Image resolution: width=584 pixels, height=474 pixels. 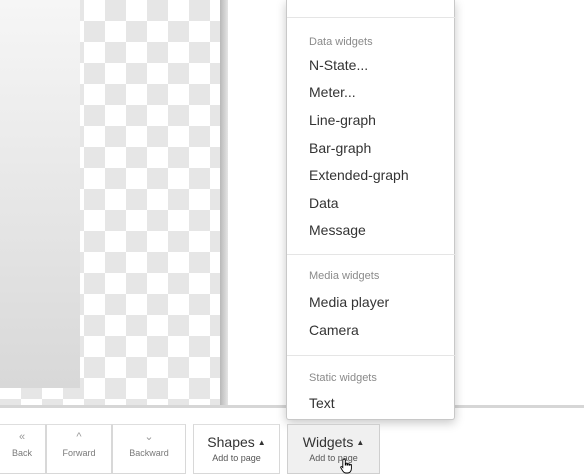 What do you see at coordinates (328, 442) in the screenshot?
I see `widgets-label: Widgets` at bounding box center [328, 442].